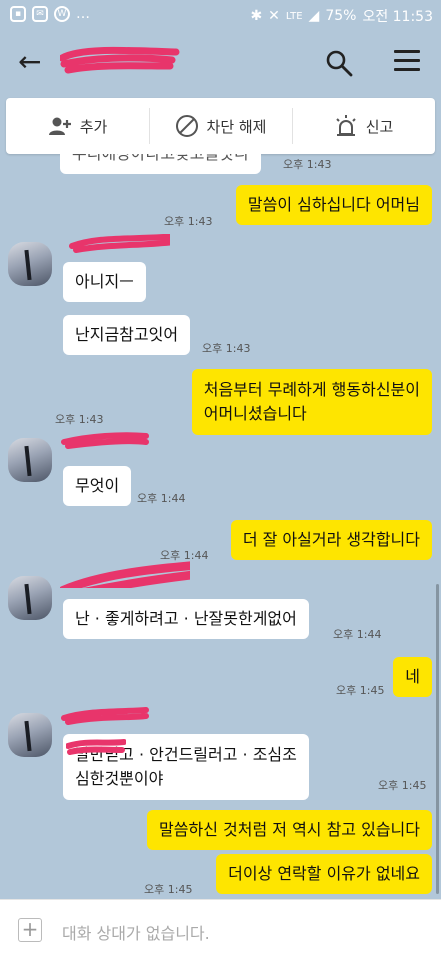  I want to click on message-bubble-received: 난 · 좋게하려고 · 난잘못한게없어, so click(186, 619).